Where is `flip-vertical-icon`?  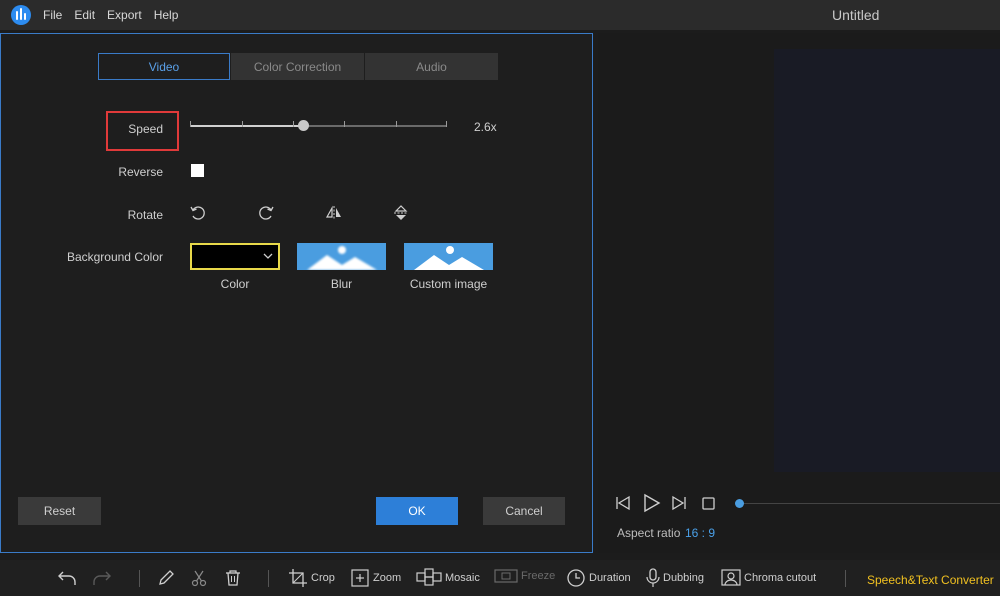 flip-vertical-icon is located at coordinates (401, 213).